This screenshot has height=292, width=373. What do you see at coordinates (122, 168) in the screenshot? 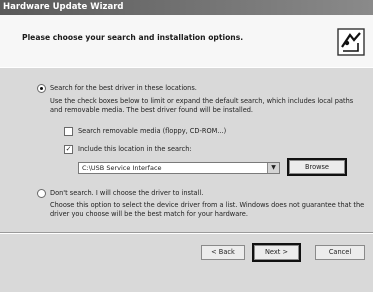
I see `location-value: C:\USB Service Interface` at bounding box center [122, 168].